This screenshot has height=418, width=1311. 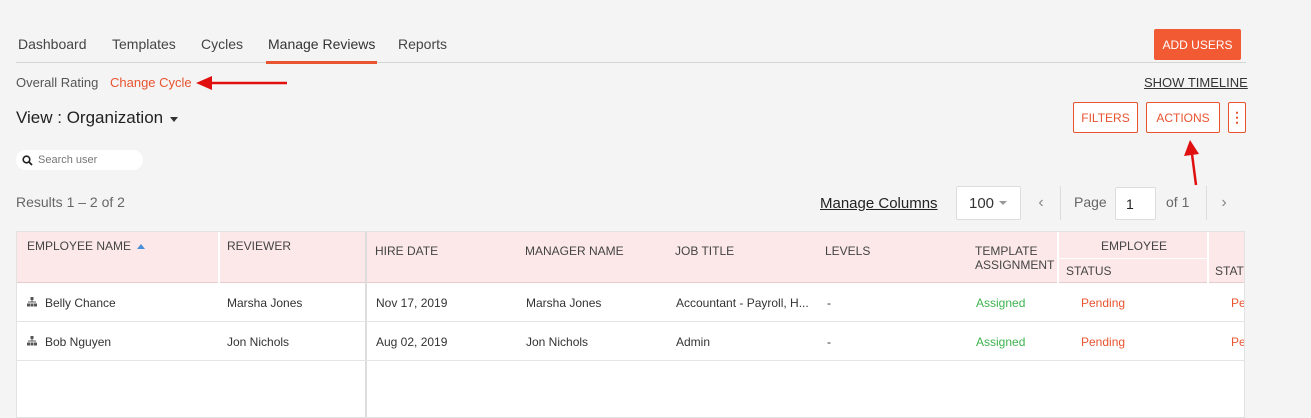 I want to click on annotation-arrow-actions, so click(x=1191, y=163).